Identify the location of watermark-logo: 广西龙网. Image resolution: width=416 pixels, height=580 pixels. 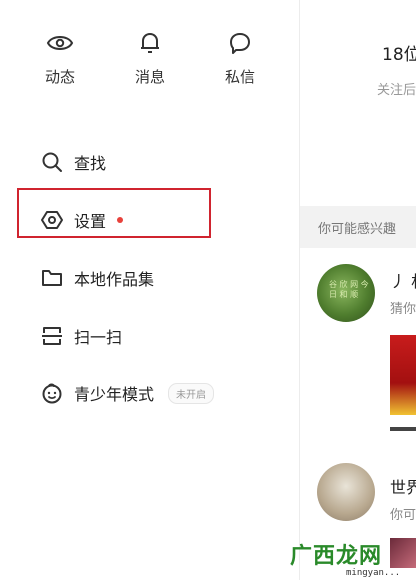
(336, 556).